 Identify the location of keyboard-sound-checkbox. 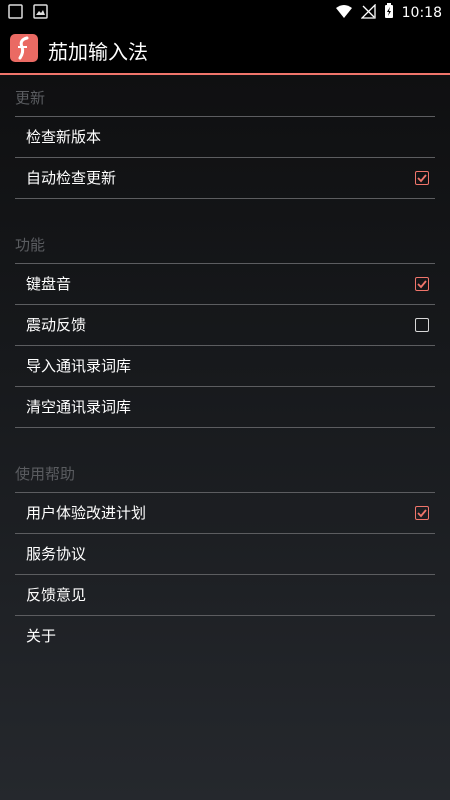
(422, 284).